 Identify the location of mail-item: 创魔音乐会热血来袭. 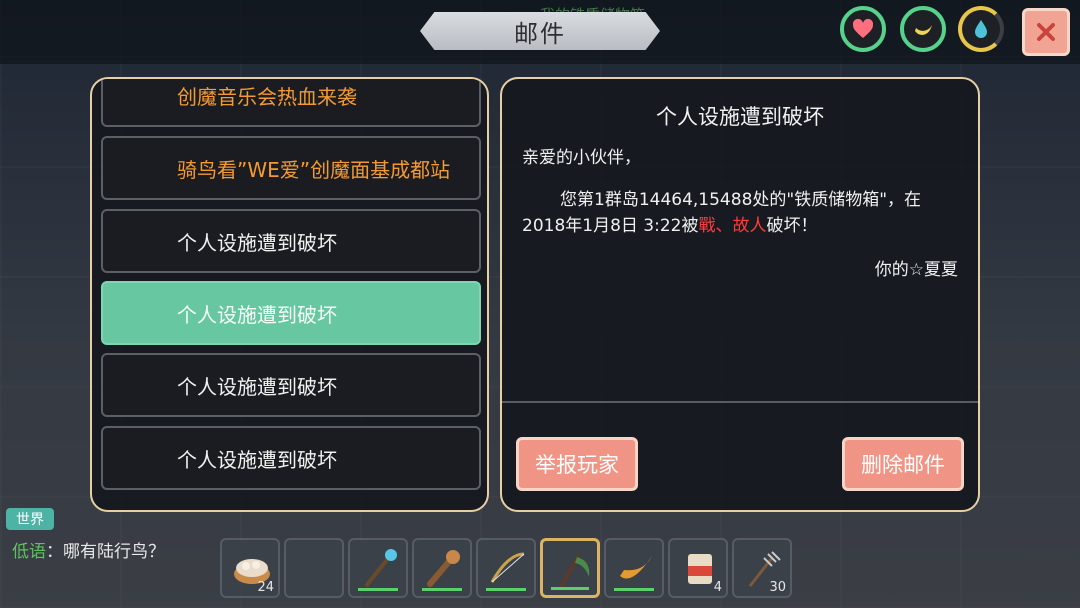
(291, 103).